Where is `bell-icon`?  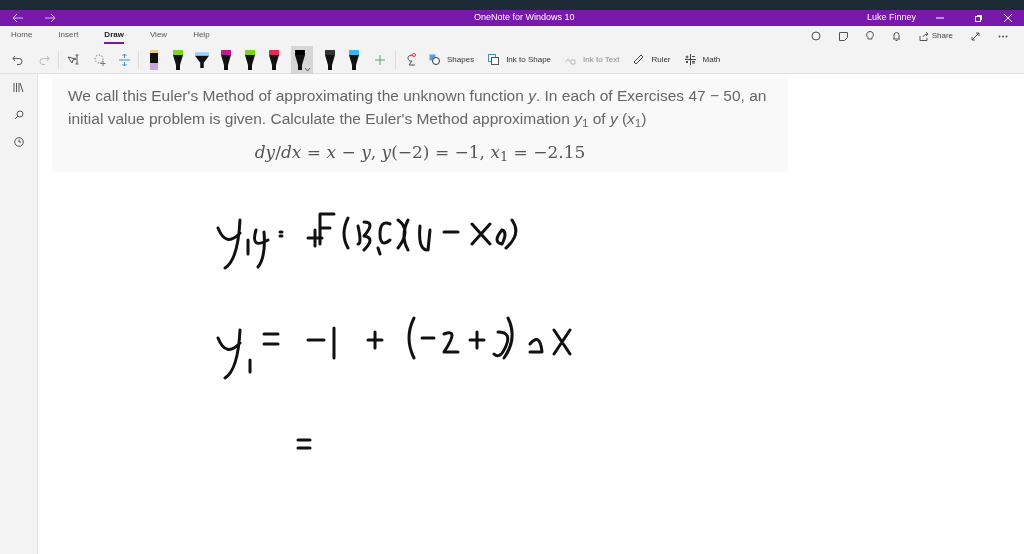
bell-icon is located at coordinates (896, 36).